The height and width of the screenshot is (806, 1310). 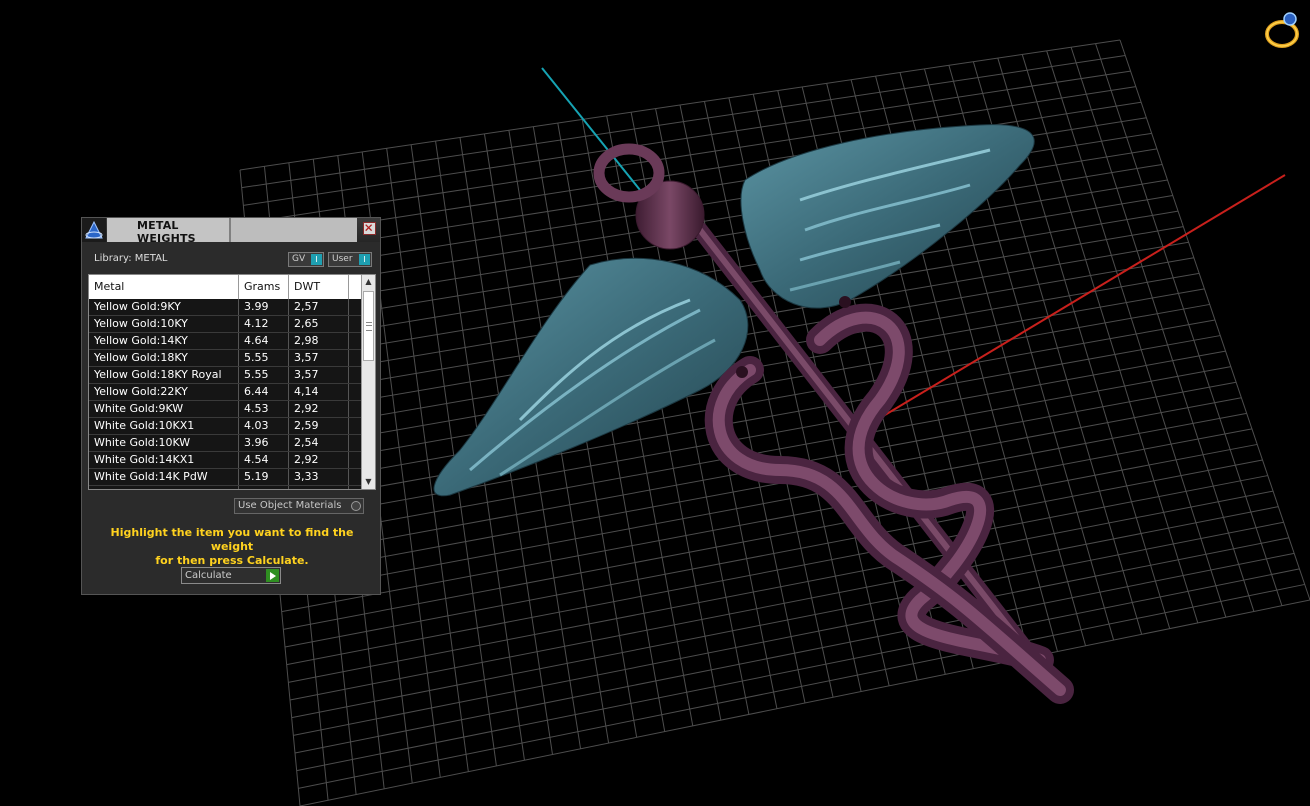 I want to click on cell-dwt: 2,59, so click(x=319, y=426).